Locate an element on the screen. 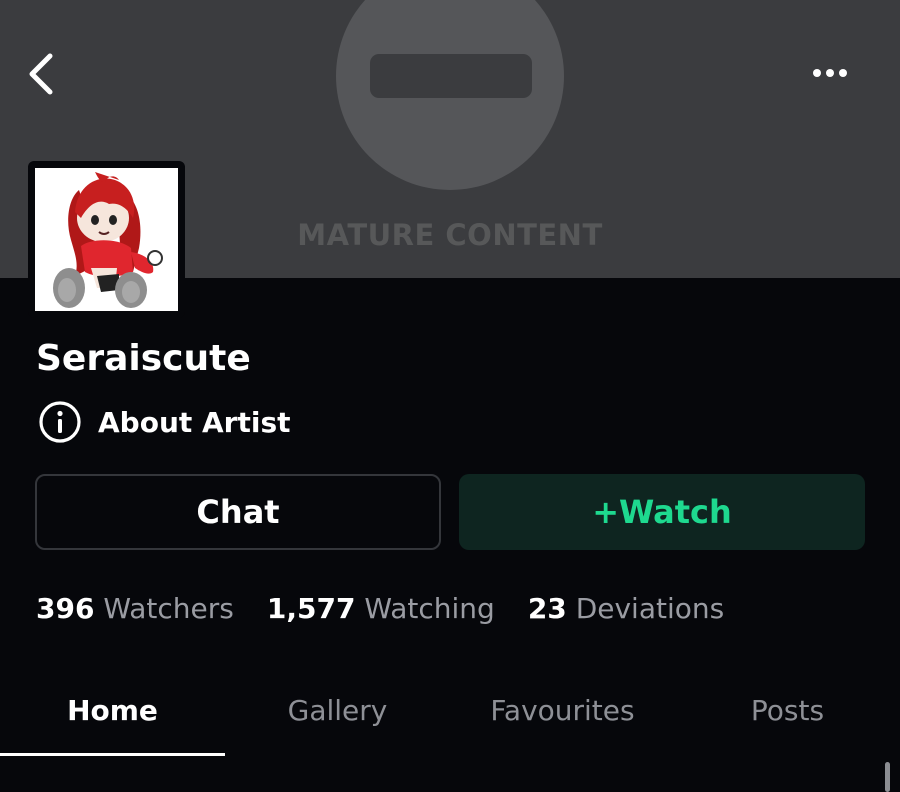 The width and height of the screenshot is (900, 792). stat-label: Watching is located at coordinates (429, 608).